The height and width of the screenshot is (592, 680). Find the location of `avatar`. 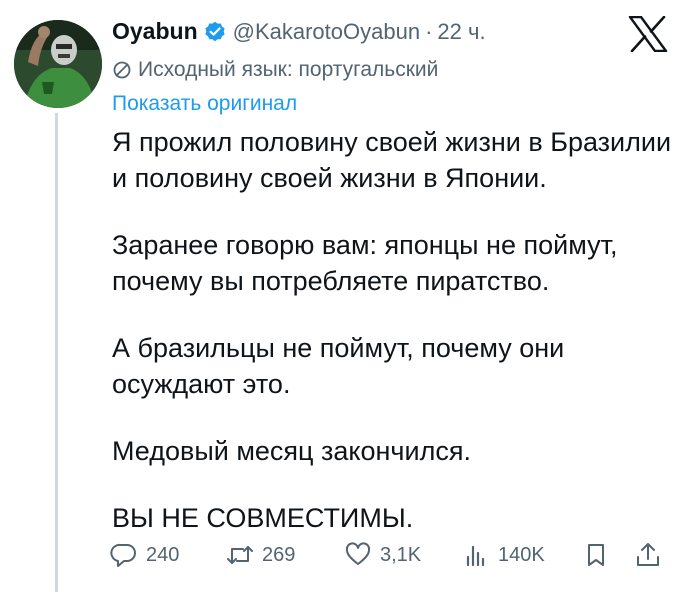

avatar is located at coordinates (58, 64).